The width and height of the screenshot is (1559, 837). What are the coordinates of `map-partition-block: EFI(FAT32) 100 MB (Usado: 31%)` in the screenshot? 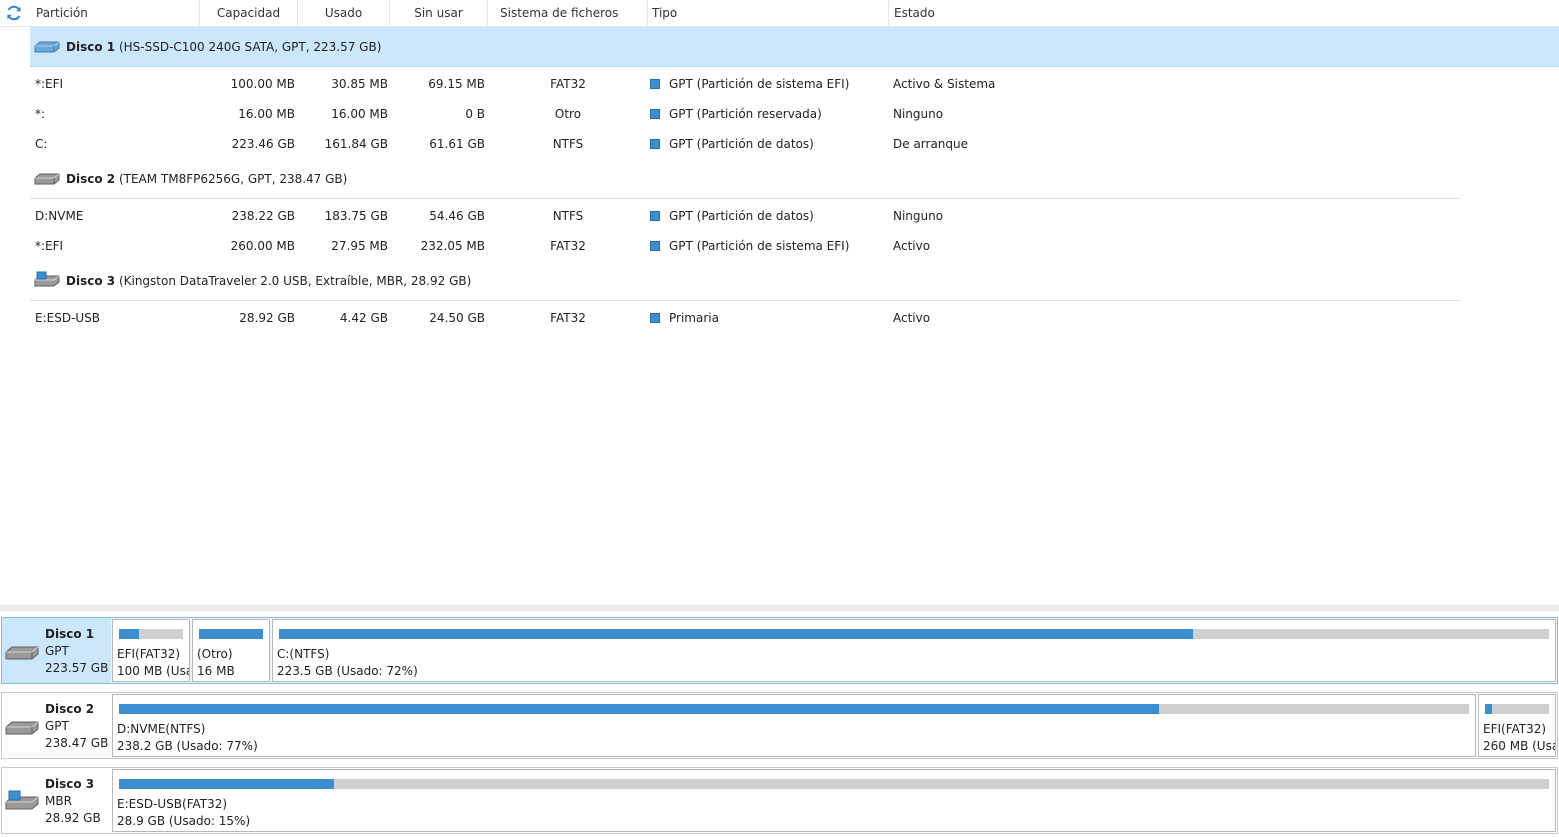 It's located at (151, 650).